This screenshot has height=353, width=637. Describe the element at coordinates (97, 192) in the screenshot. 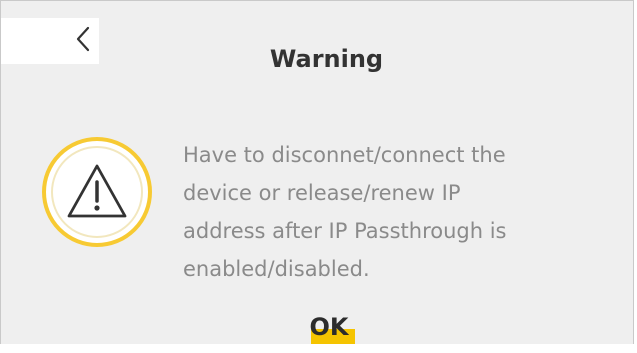

I see `warning-triangle-icon` at that location.